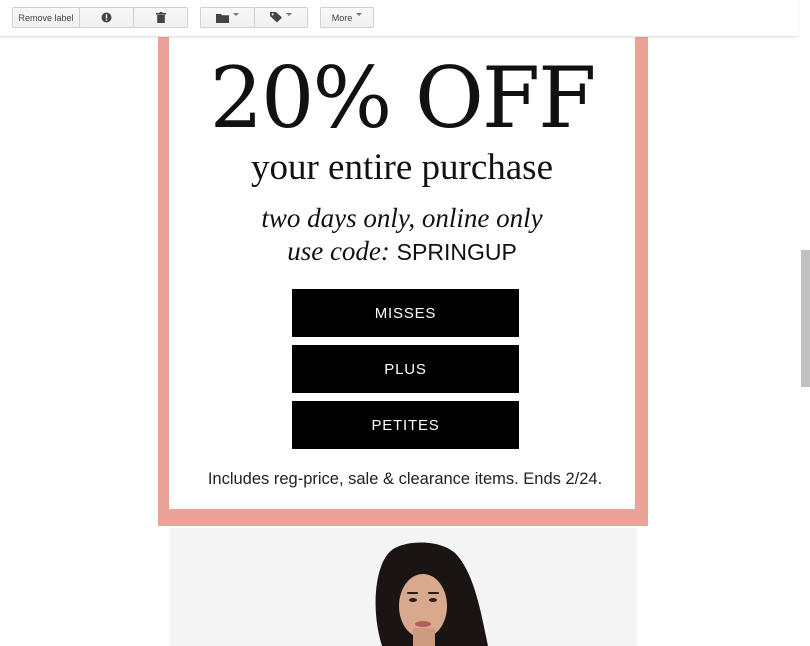 The width and height of the screenshot is (810, 646). I want to click on promo-headline: 20% OFF, so click(403, 98).